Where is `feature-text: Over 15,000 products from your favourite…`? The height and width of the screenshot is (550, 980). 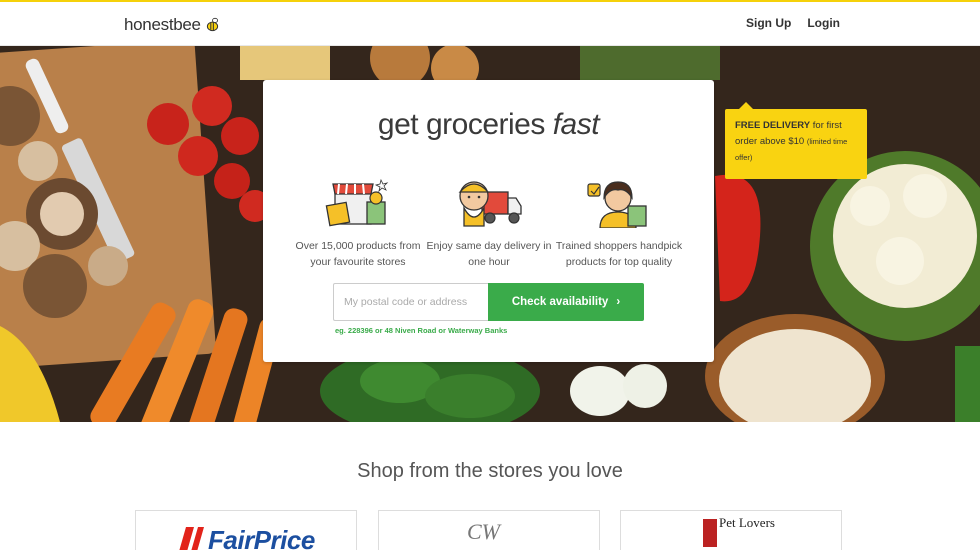
feature-text: Over 15,000 products from your favourite… is located at coordinates (358, 254).